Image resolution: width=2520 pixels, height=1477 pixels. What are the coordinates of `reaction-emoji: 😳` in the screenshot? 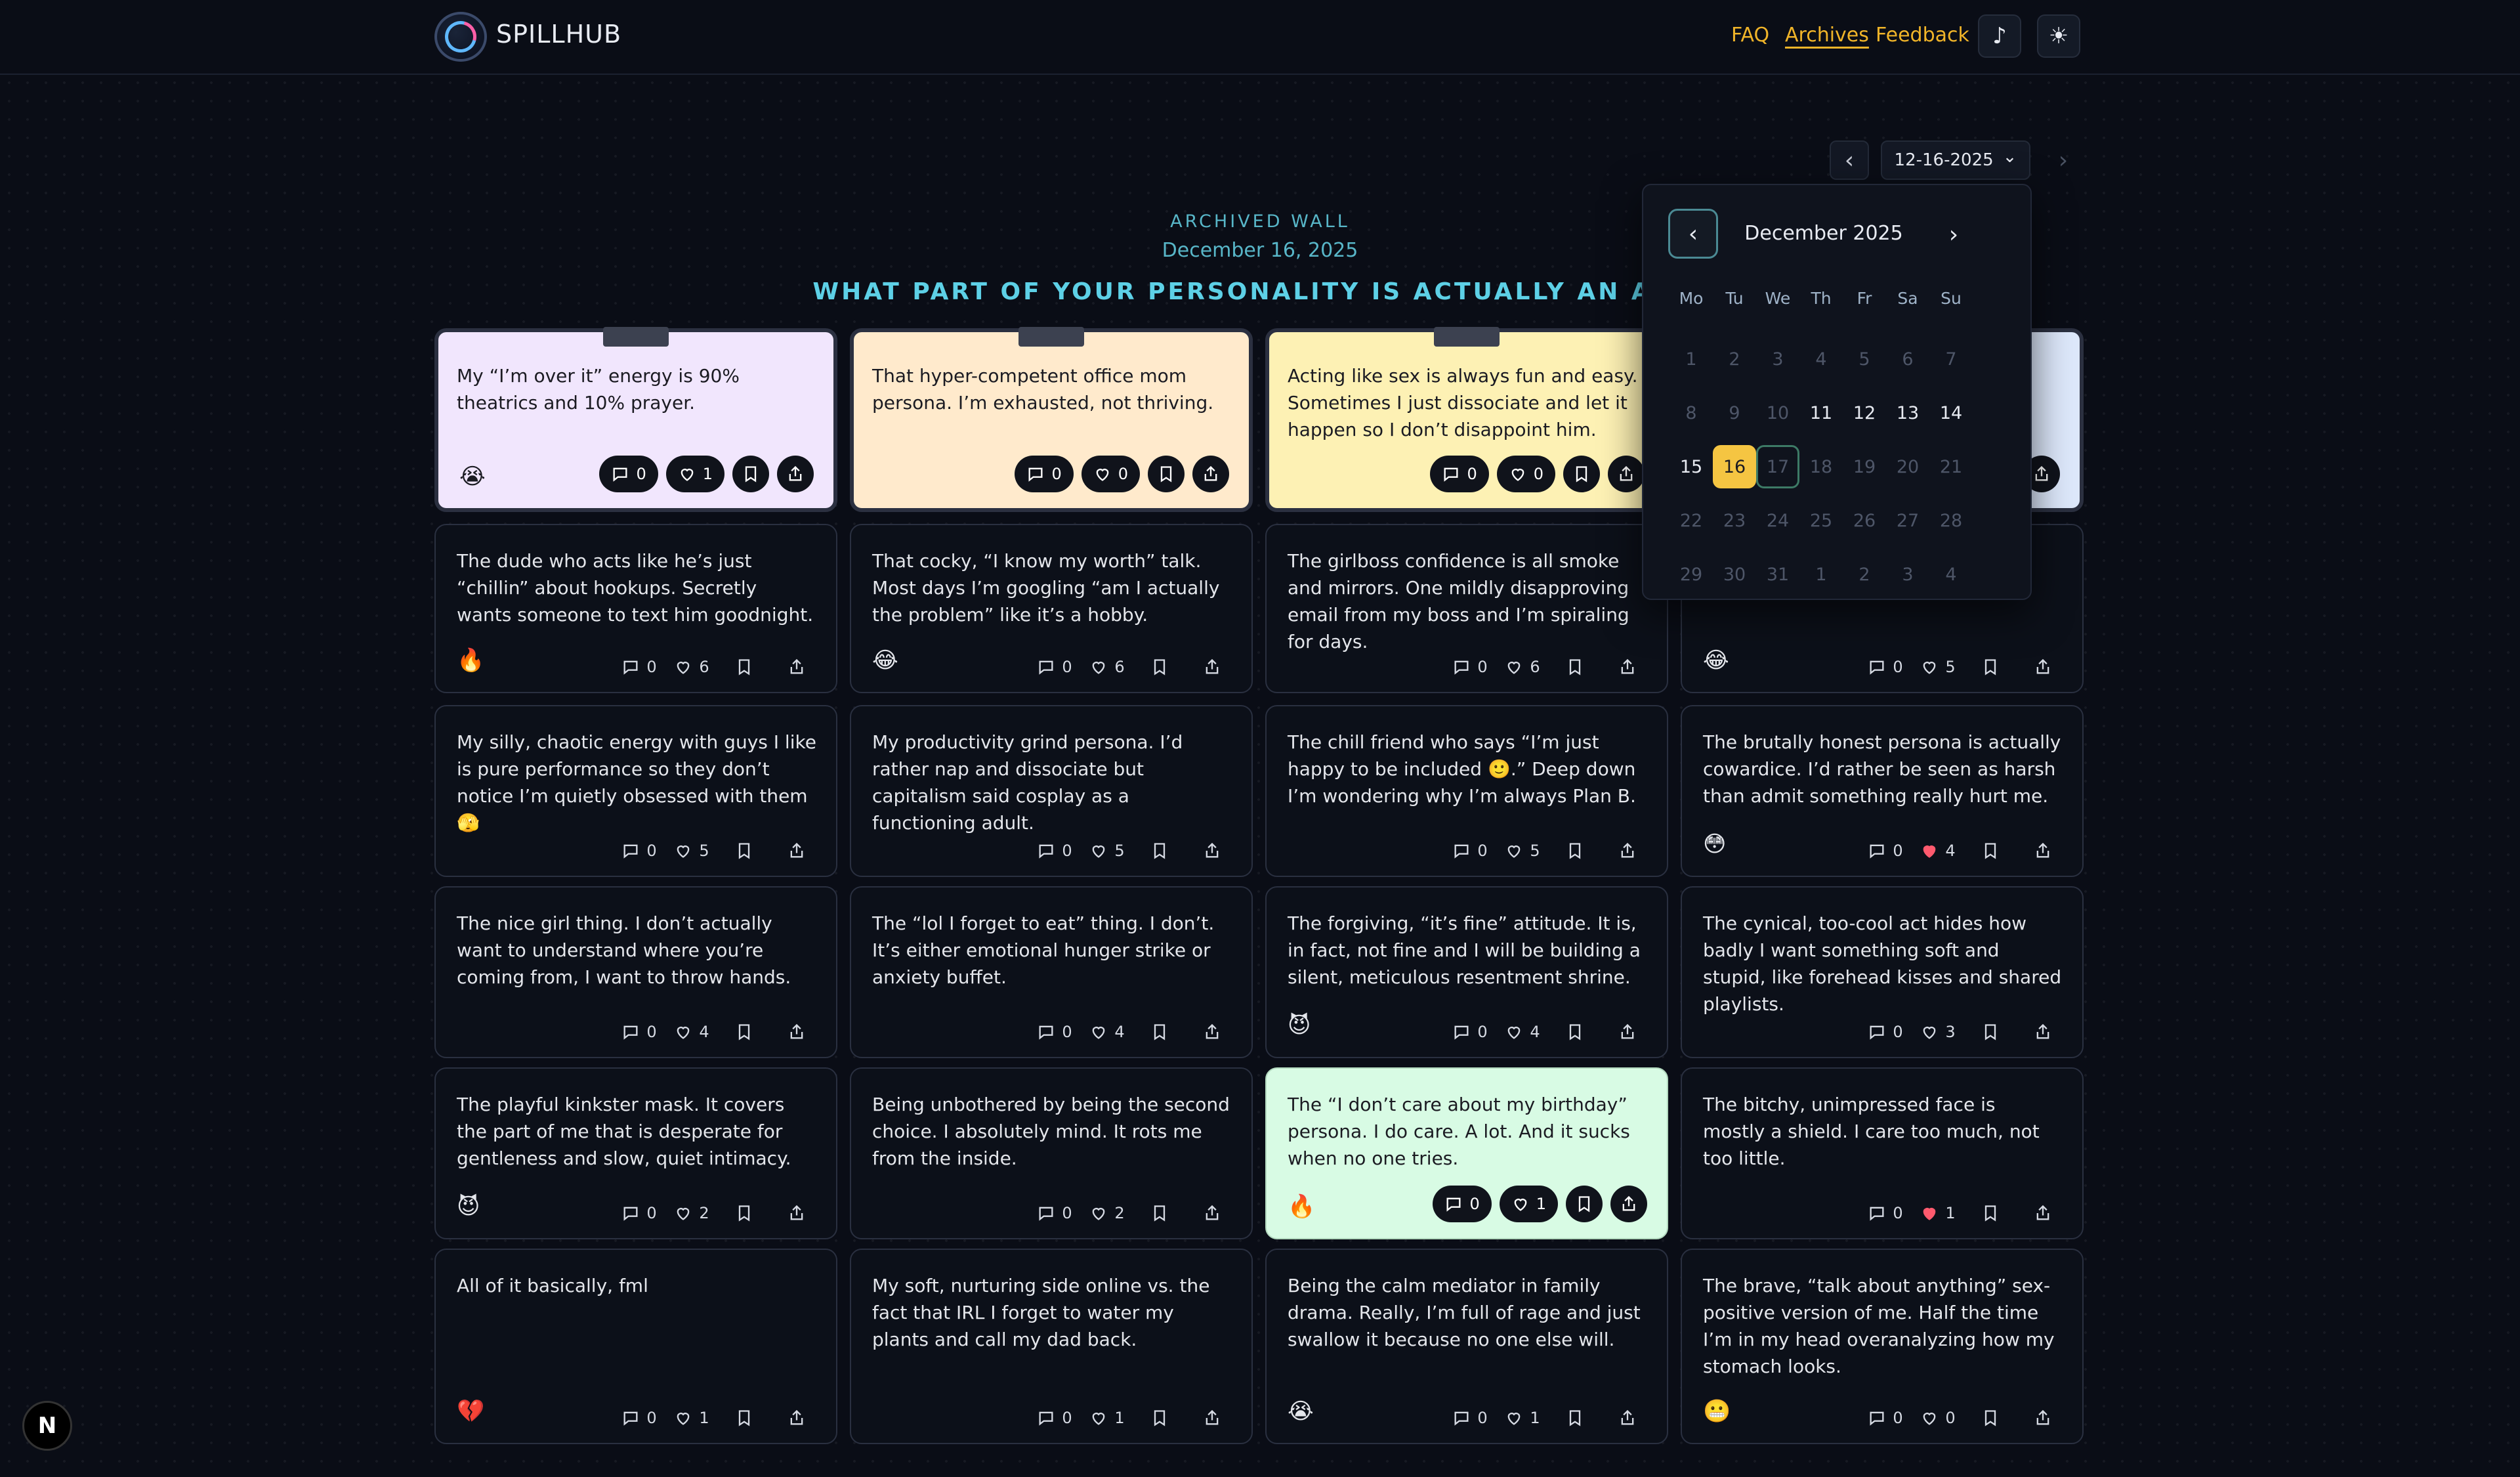 It's located at (1714, 844).